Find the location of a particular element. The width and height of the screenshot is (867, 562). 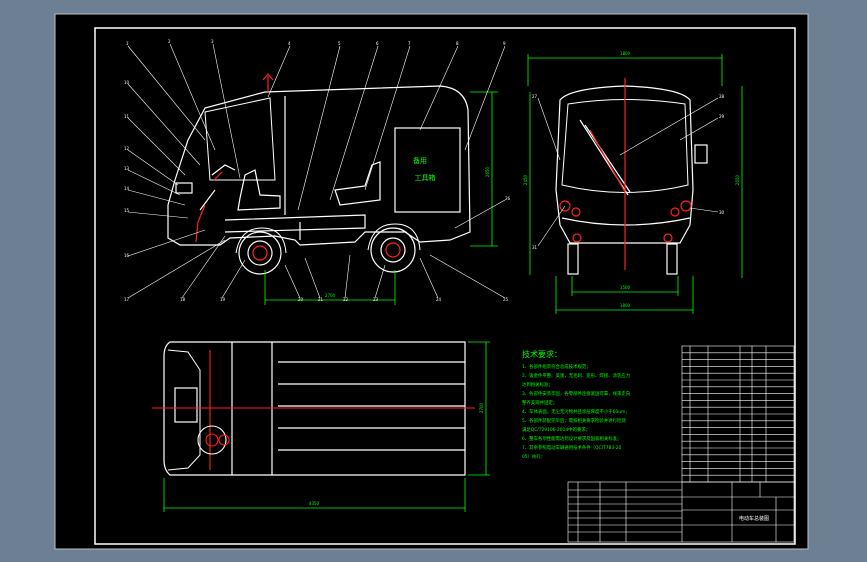

svg-text: 20 is located at coordinates (301, 299).